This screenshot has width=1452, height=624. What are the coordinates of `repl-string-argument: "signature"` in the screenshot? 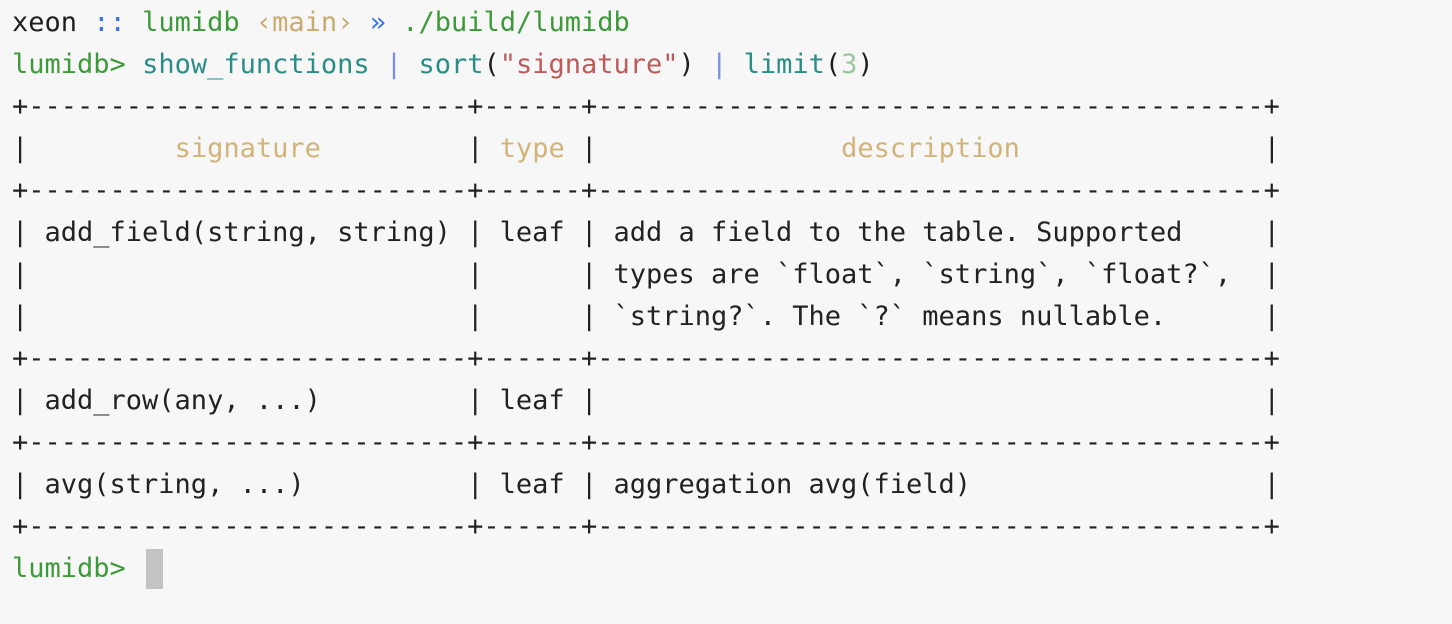 It's located at (589, 64).